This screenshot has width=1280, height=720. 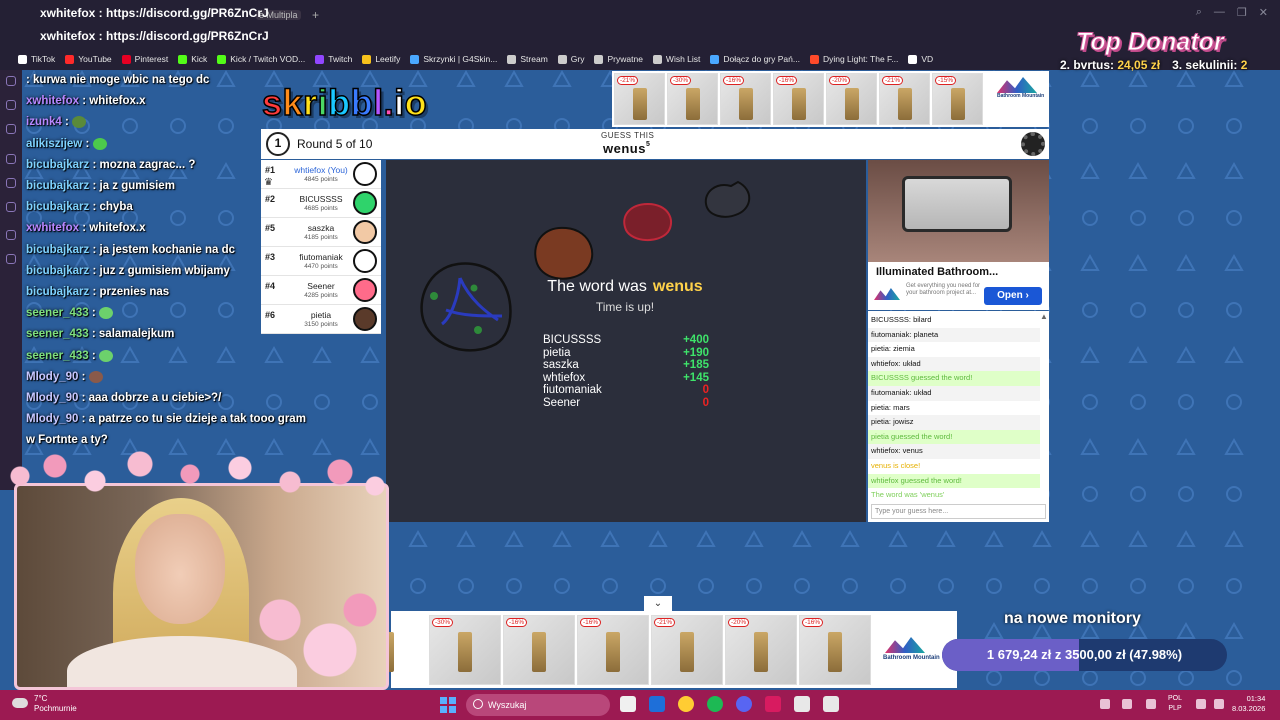 I want to click on bookmark-item: Gry, so click(x=571, y=59).